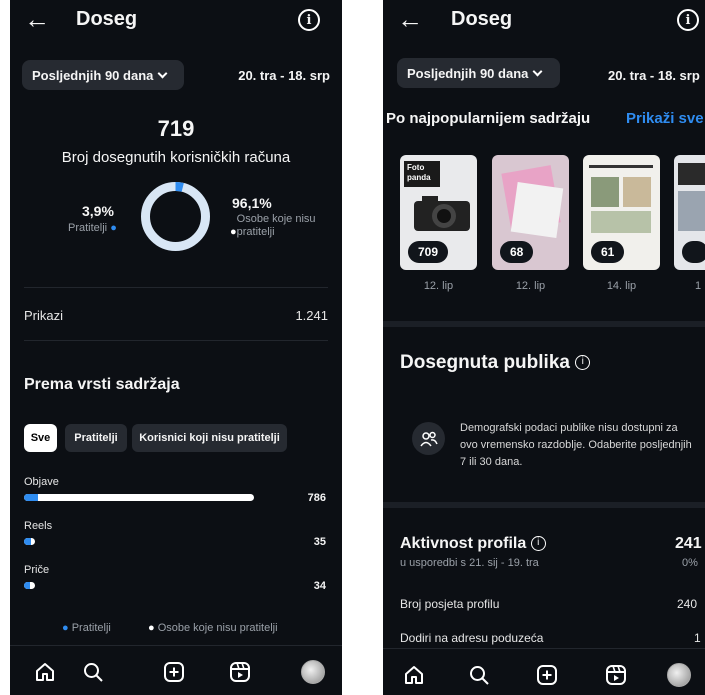 The width and height of the screenshot is (705, 695). What do you see at coordinates (273, 225) in the screenshot?
I see `nonfollowers-label: ●Osobe koje nisu ●pratitelji` at bounding box center [273, 225].